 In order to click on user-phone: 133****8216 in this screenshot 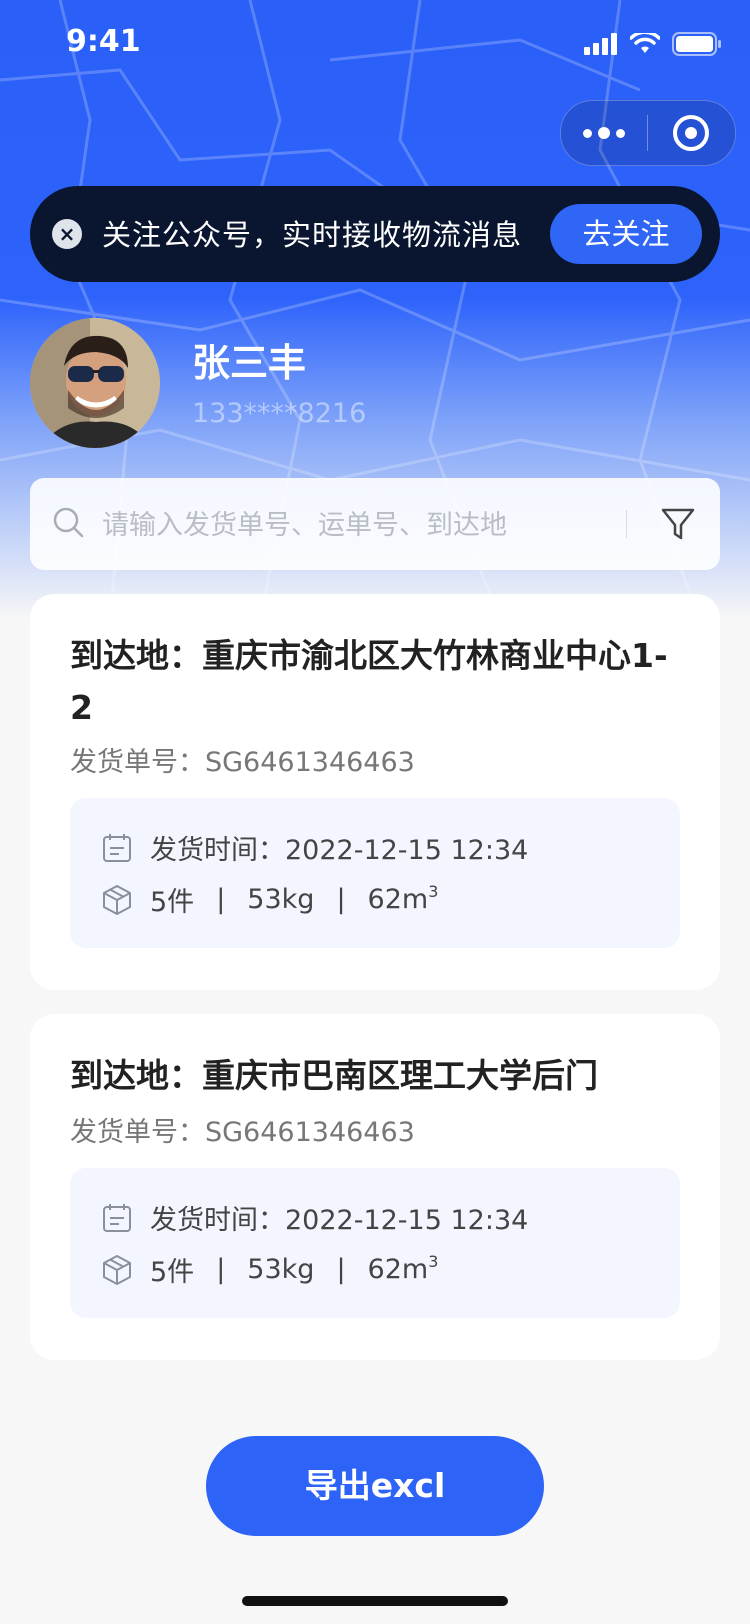, I will do `click(279, 413)`.